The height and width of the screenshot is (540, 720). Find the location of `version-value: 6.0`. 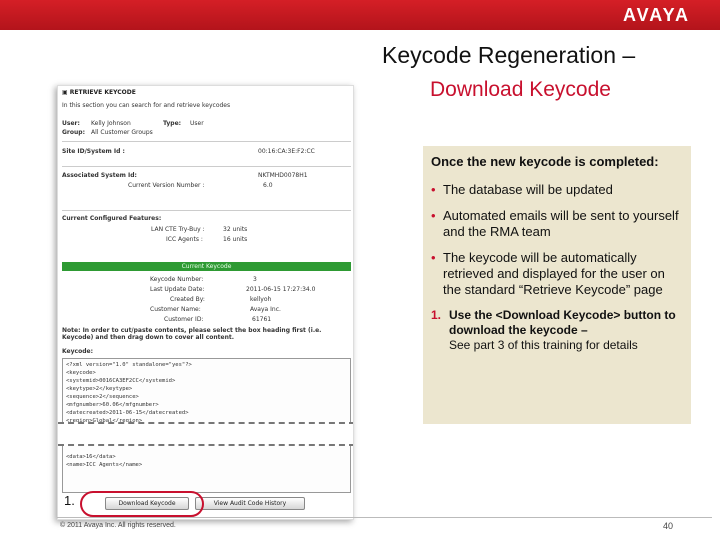

version-value: 6.0 is located at coordinates (268, 185).